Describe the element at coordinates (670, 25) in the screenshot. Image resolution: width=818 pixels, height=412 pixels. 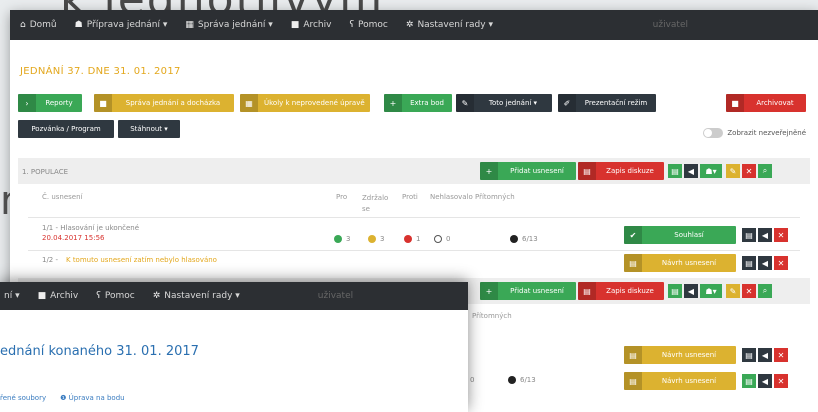
I see `nav-user: uživatel` at that location.